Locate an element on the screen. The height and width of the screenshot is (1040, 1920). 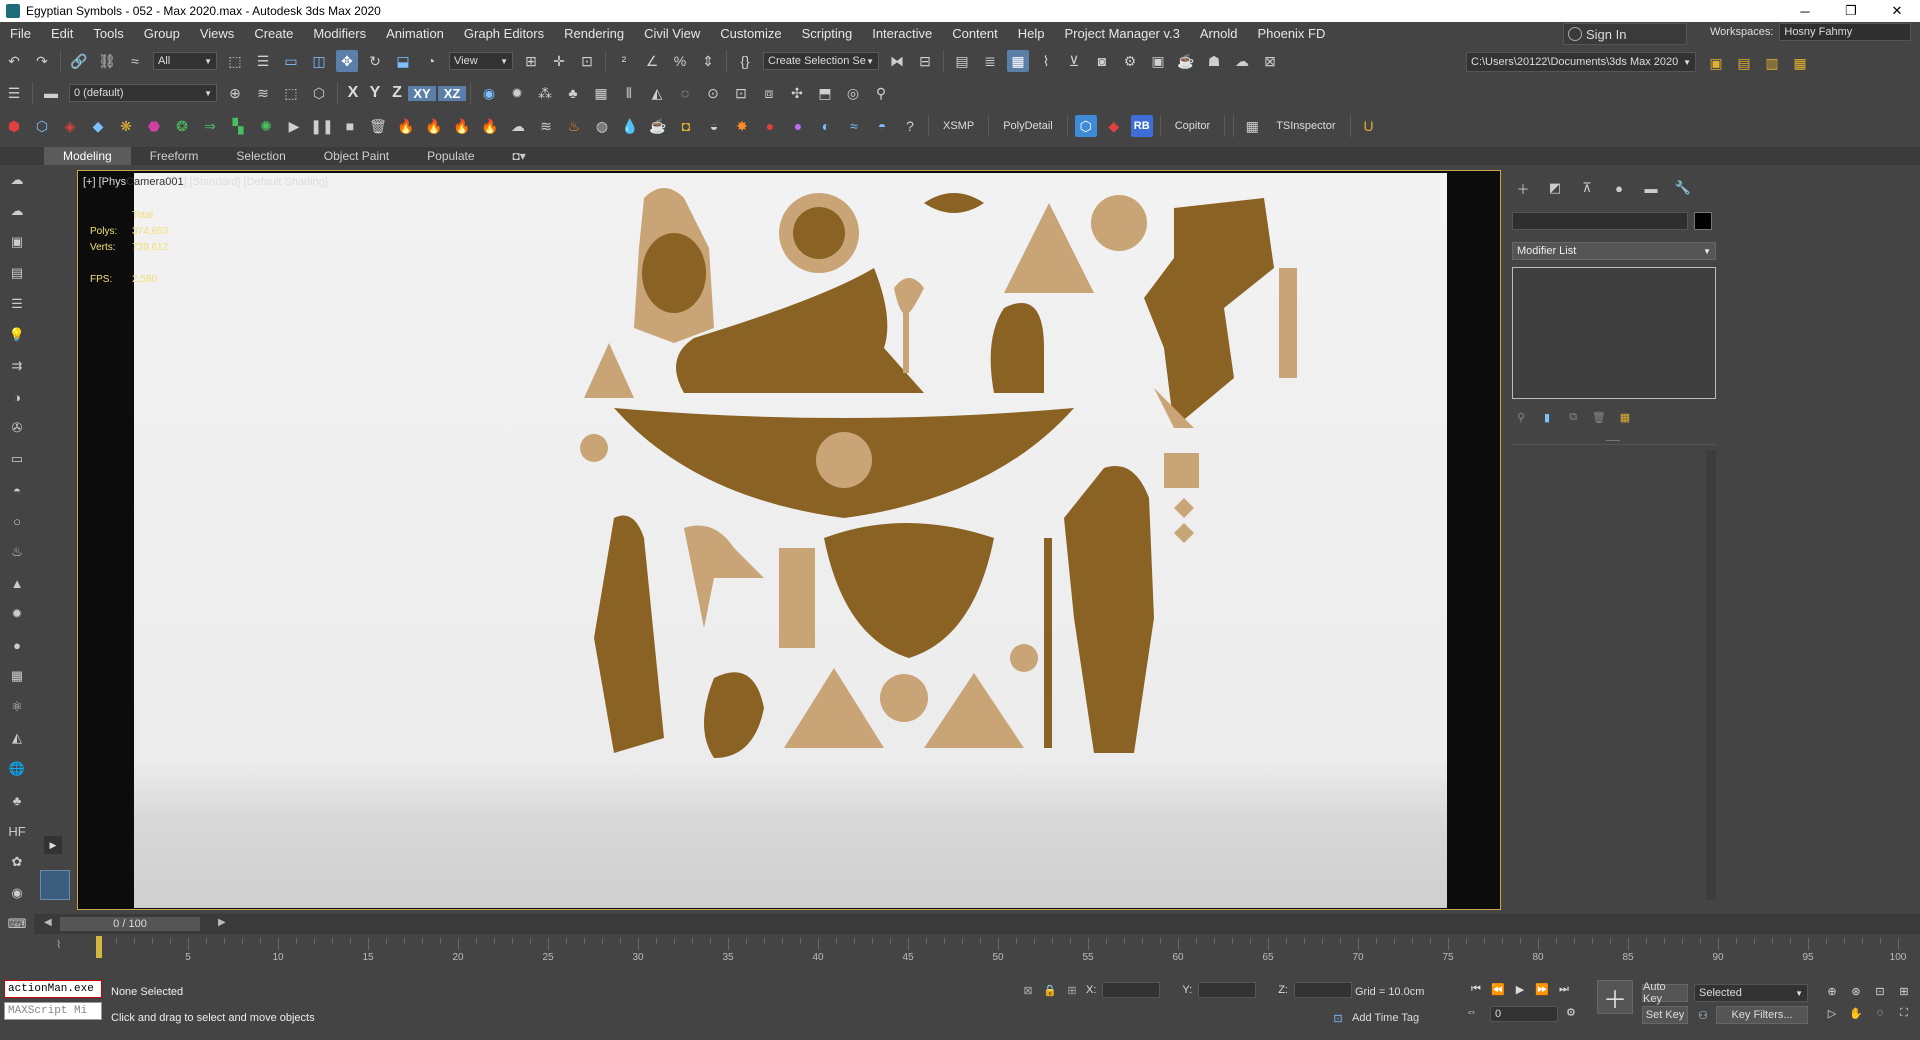
angle-snap-icon: ∠ is located at coordinates (652, 61).